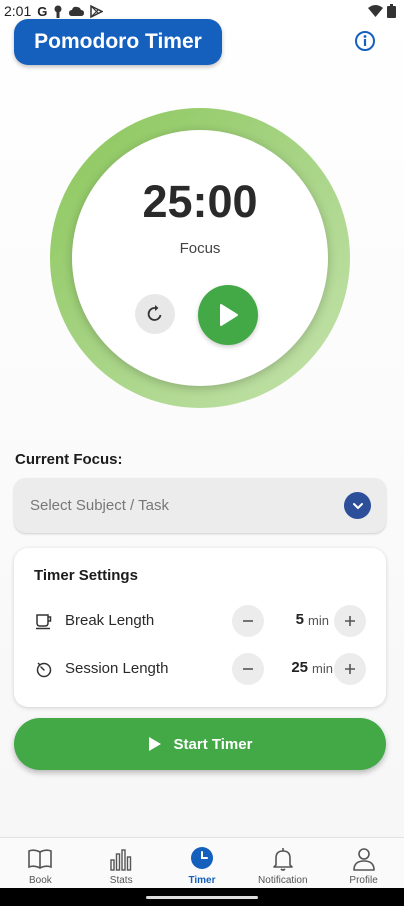 The height and width of the screenshot is (906, 404). What do you see at coordinates (58, 11) in the screenshot?
I see `person-pin-icon` at bounding box center [58, 11].